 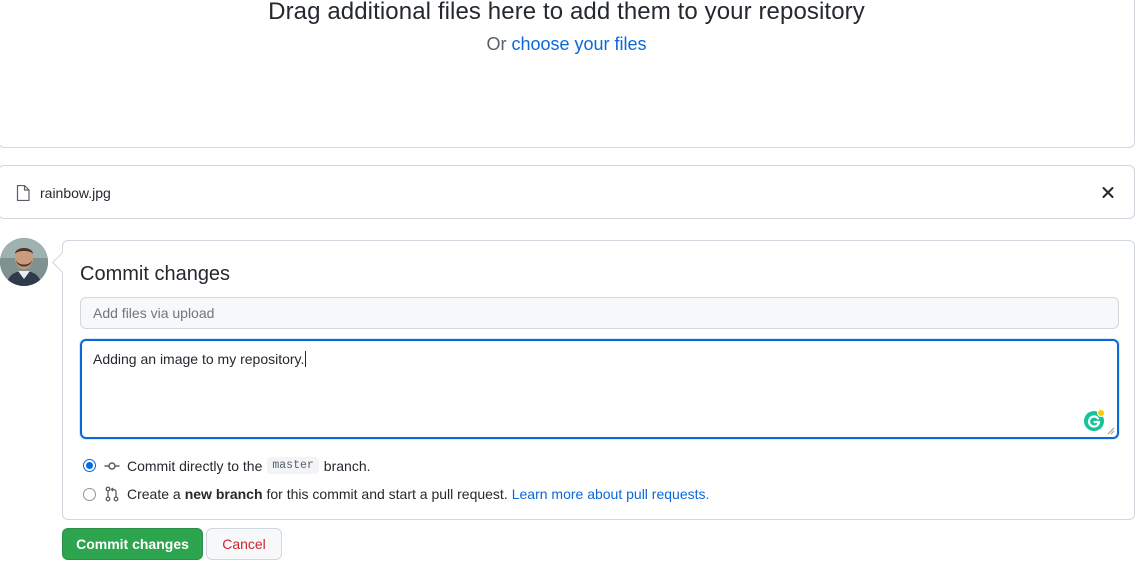 What do you see at coordinates (89, 465) in the screenshot?
I see `commit-direct-radio` at bounding box center [89, 465].